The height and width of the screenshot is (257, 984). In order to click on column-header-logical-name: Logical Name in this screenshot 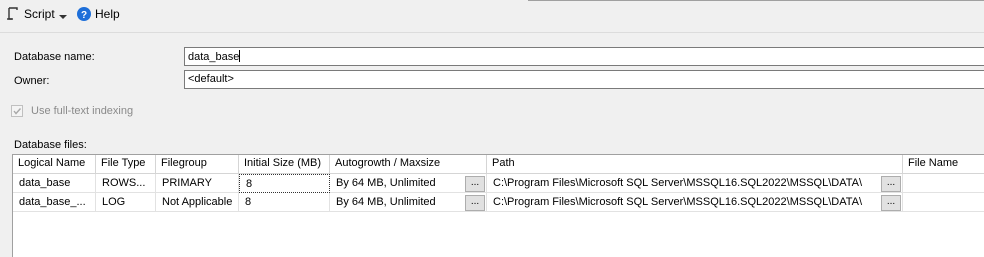, I will do `click(54, 164)`.